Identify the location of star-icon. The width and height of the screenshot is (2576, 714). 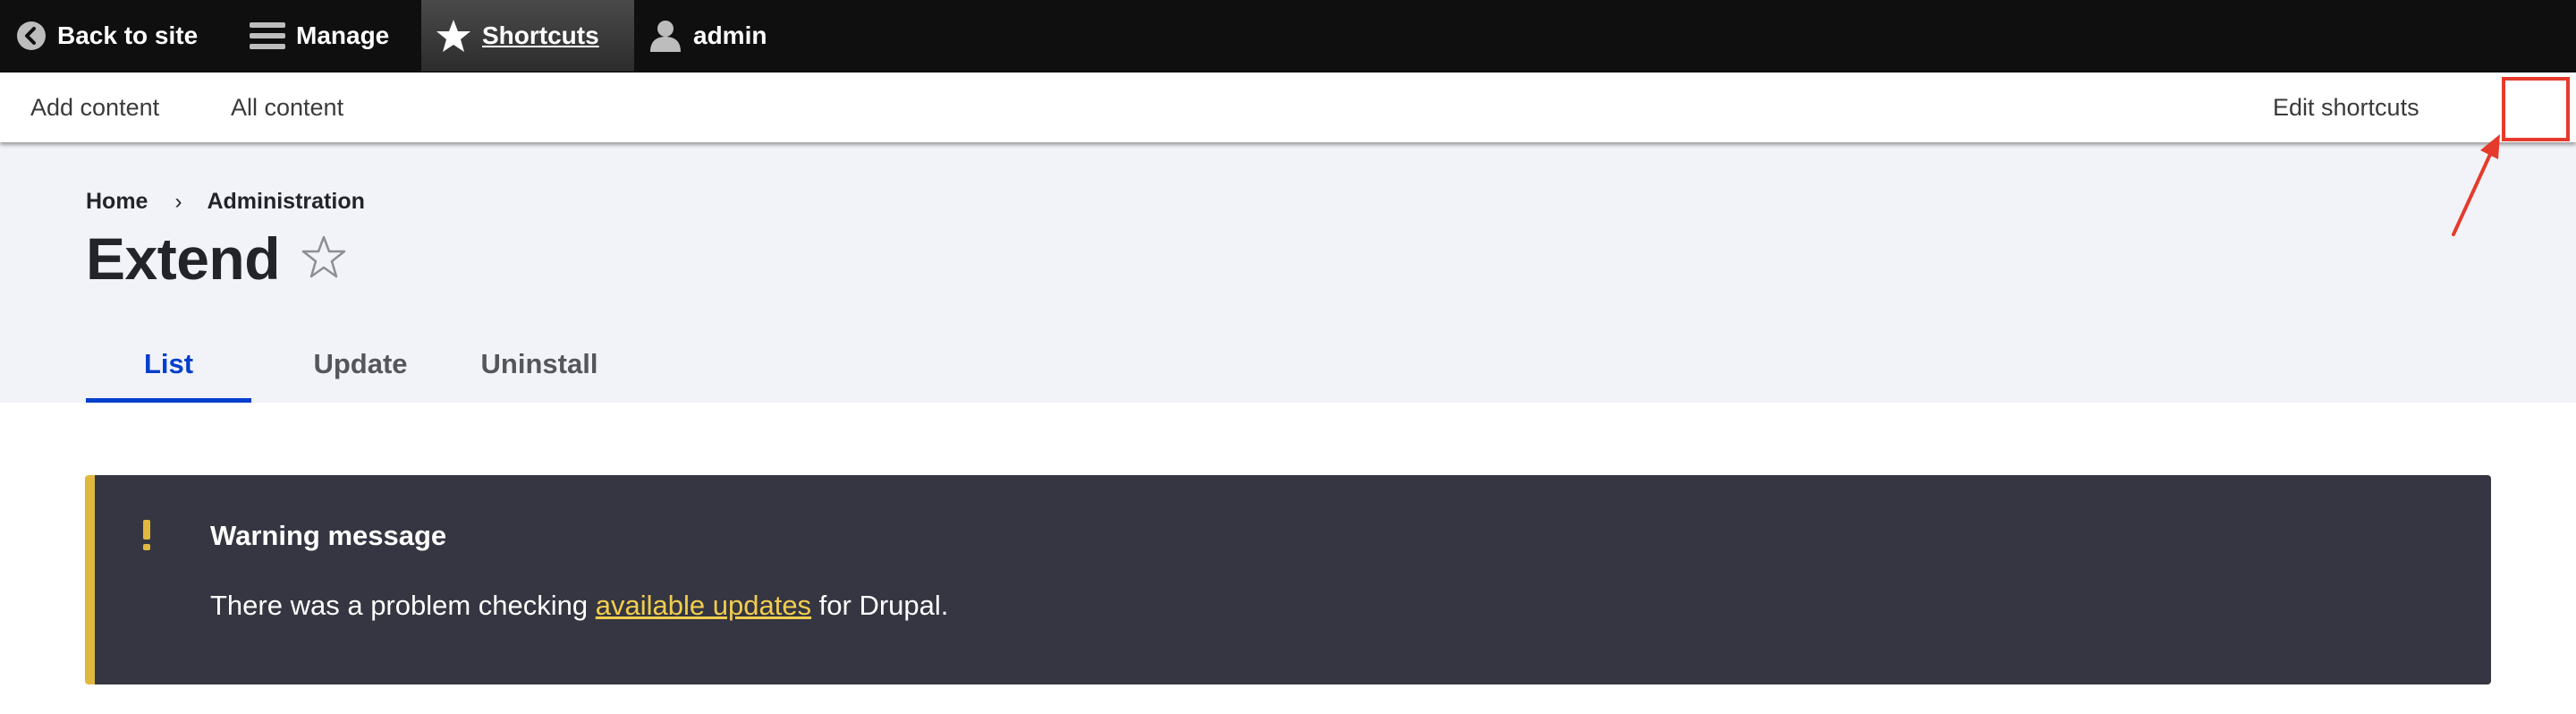
(453, 36).